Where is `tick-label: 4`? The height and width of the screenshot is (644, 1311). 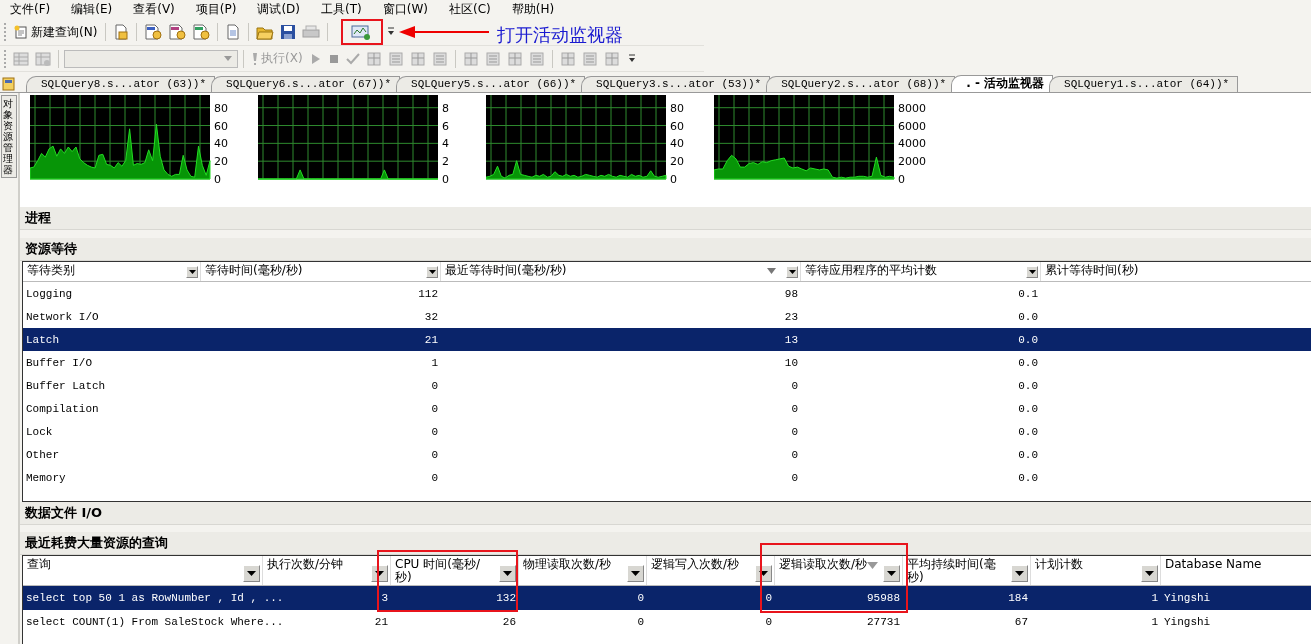 tick-label: 4 is located at coordinates (445, 144).